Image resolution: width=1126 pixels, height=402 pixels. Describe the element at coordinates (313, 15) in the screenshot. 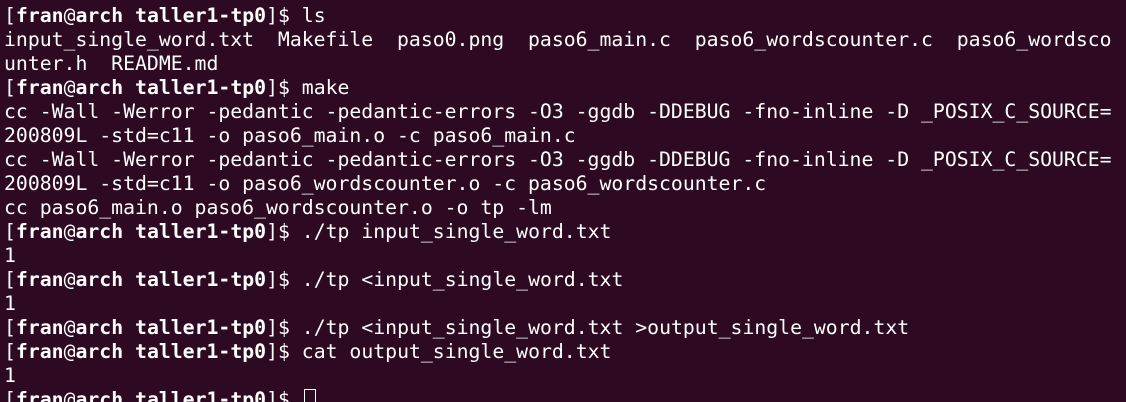

I see `command-text: ls` at that location.